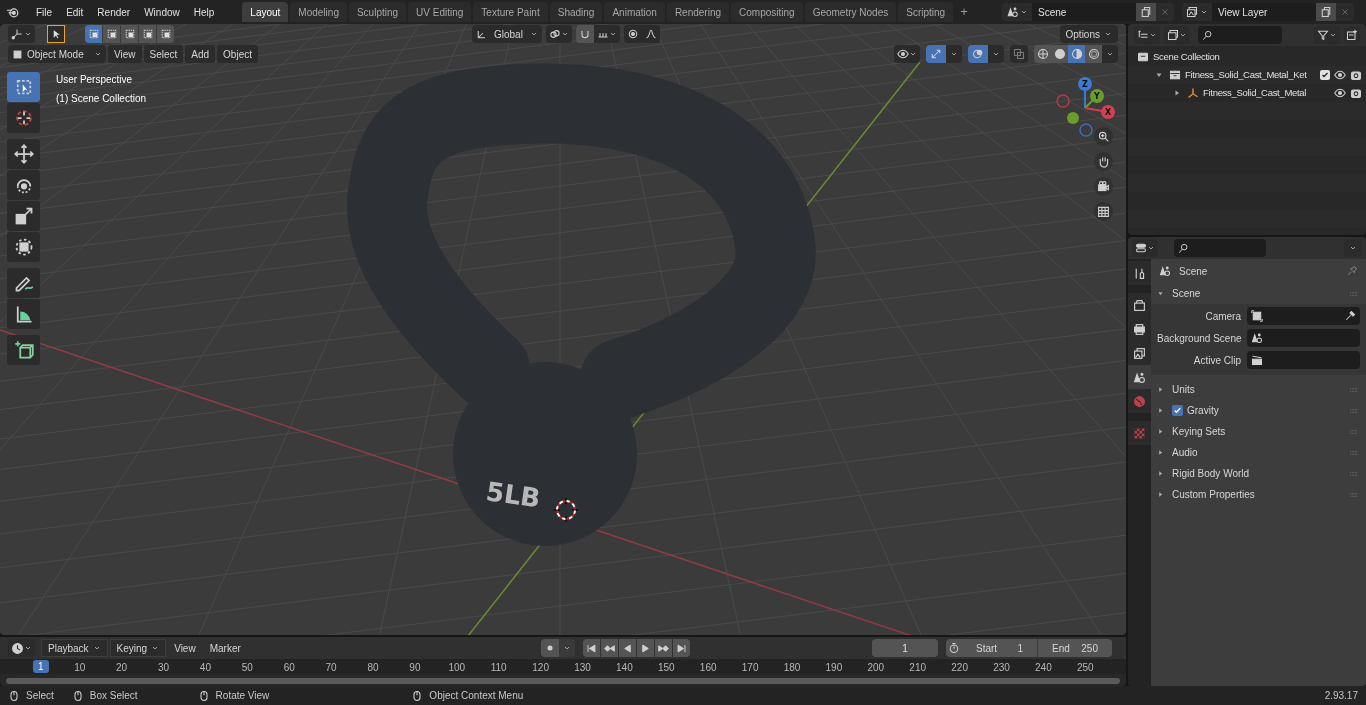 The width and height of the screenshot is (1366, 705). What do you see at coordinates (162, 12) in the screenshot?
I see `menu-item: Window` at bounding box center [162, 12].